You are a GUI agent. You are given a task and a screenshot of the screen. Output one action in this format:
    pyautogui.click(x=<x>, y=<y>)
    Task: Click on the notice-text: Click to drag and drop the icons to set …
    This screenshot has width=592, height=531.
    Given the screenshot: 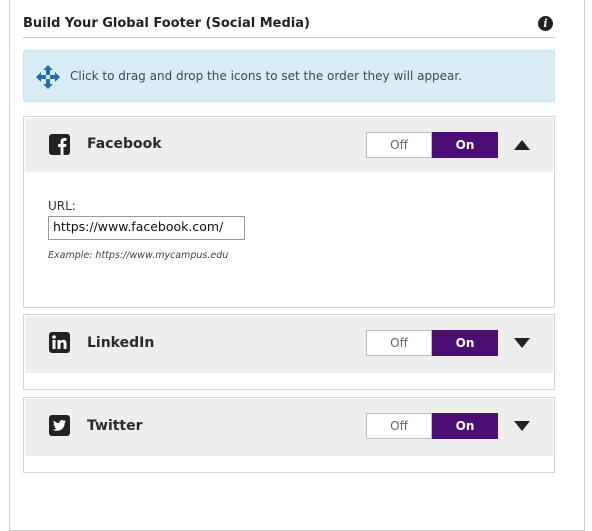 What is the action you would take?
    pyautogui.click(x=266, y=76)
    